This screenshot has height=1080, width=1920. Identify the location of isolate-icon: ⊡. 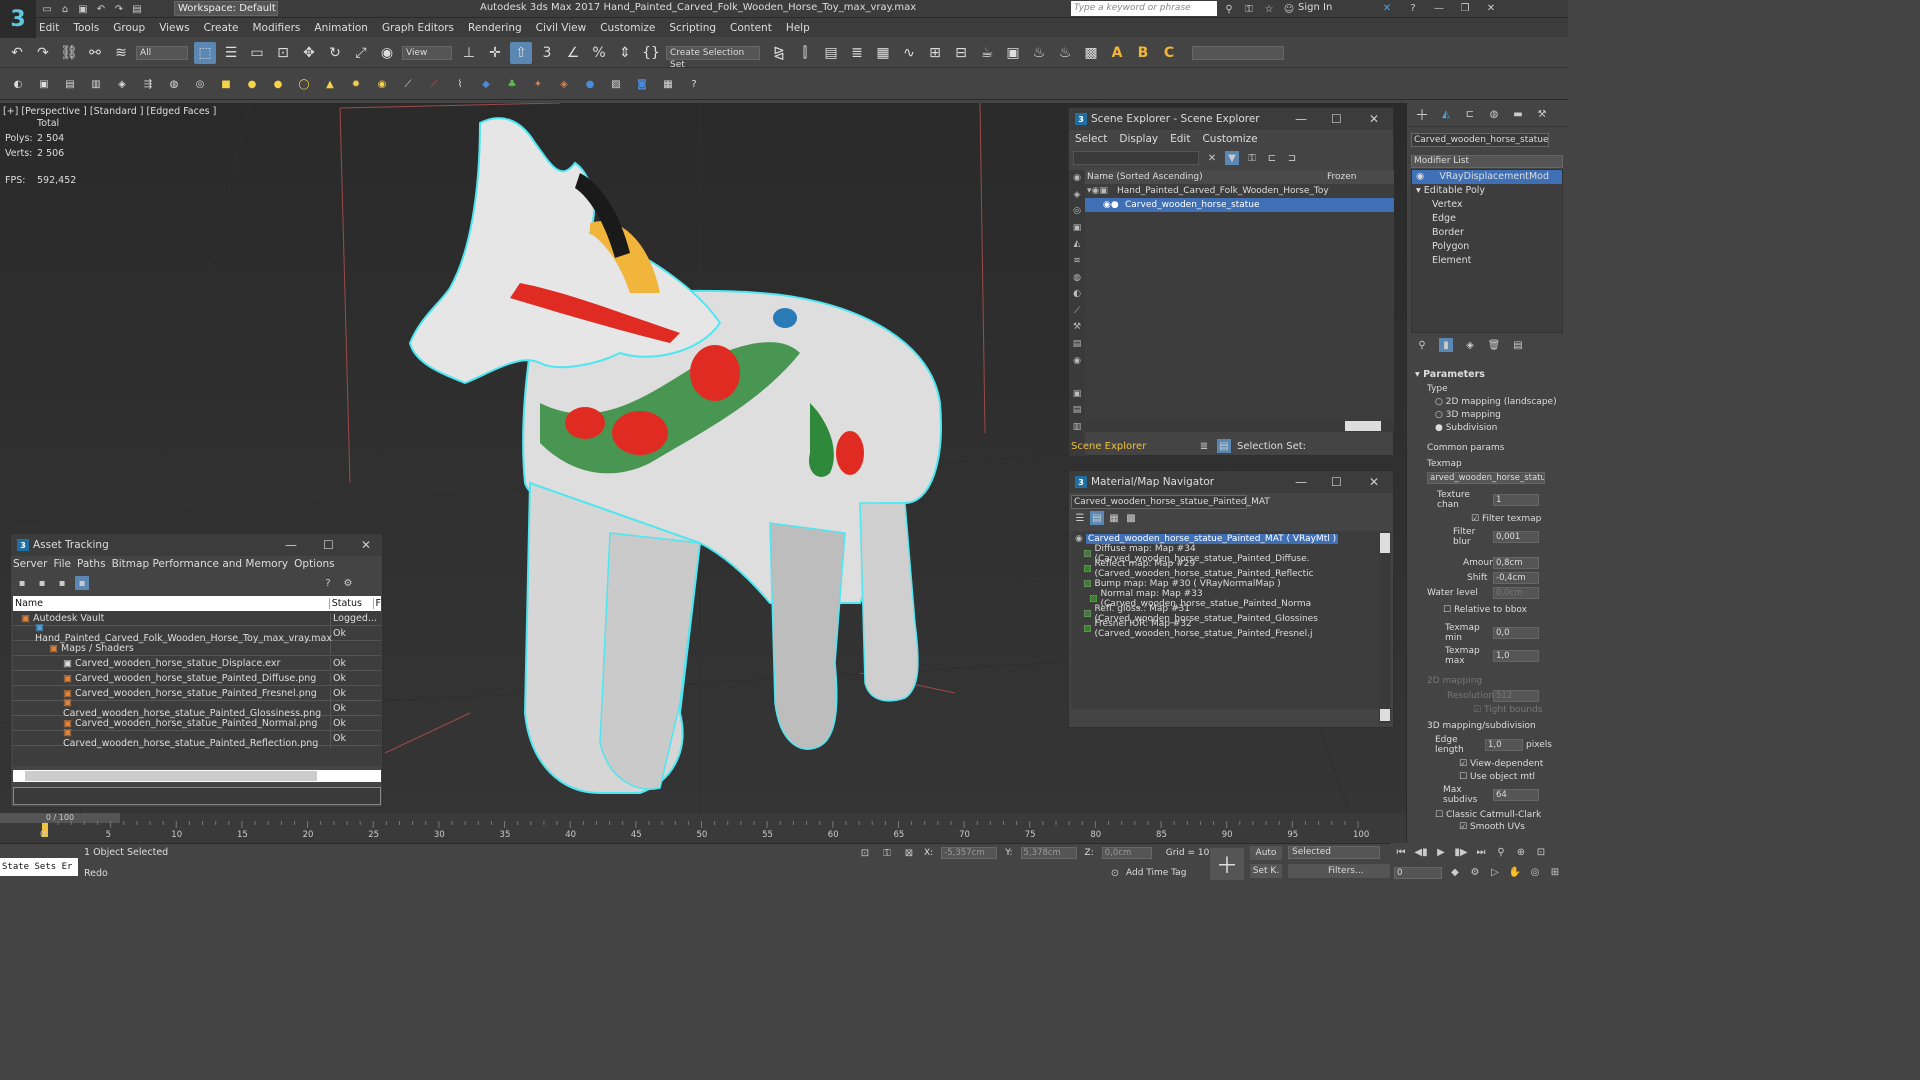
(865, 853).